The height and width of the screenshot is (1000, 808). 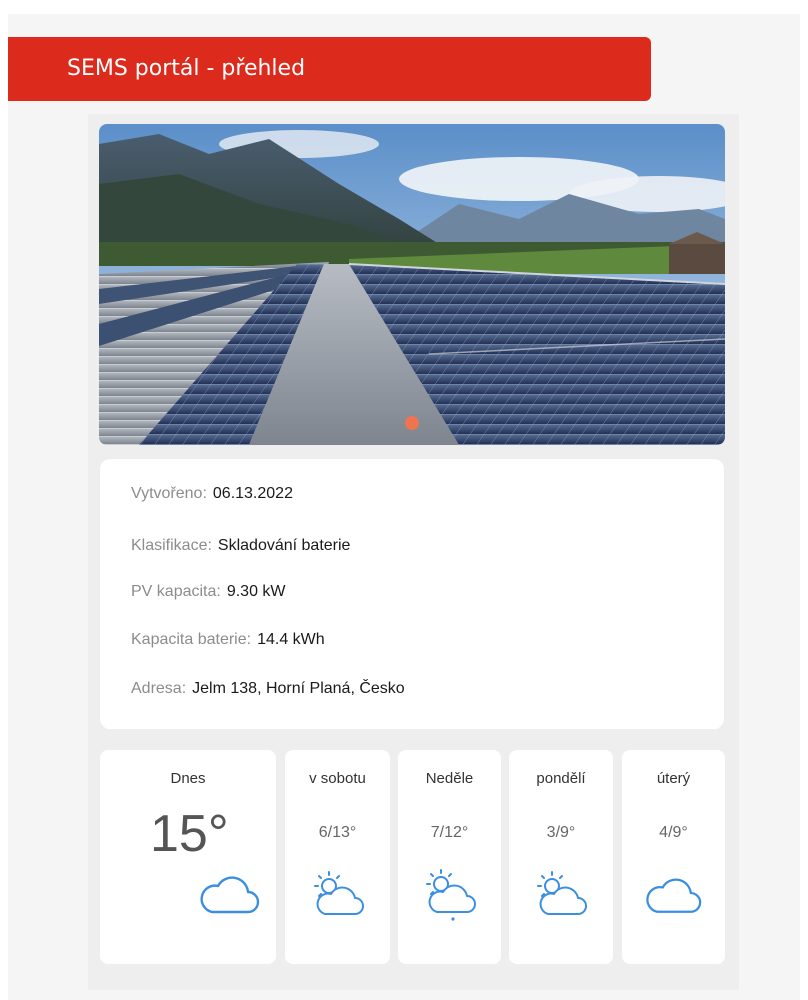 What do you see at coordinates (337, 778) in the screenshot?
I see `weather-day-label: v sobotu` at bounding box center [337, 778].